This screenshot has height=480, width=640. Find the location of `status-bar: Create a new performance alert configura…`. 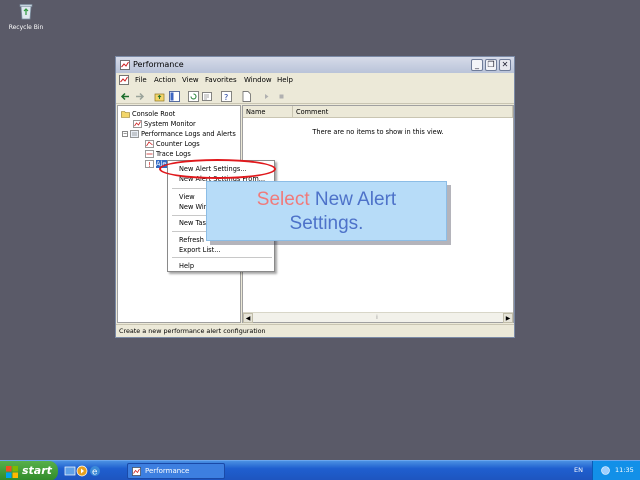

status-bar: Create a new performance alert configura… is located at coordinates (315, 330).